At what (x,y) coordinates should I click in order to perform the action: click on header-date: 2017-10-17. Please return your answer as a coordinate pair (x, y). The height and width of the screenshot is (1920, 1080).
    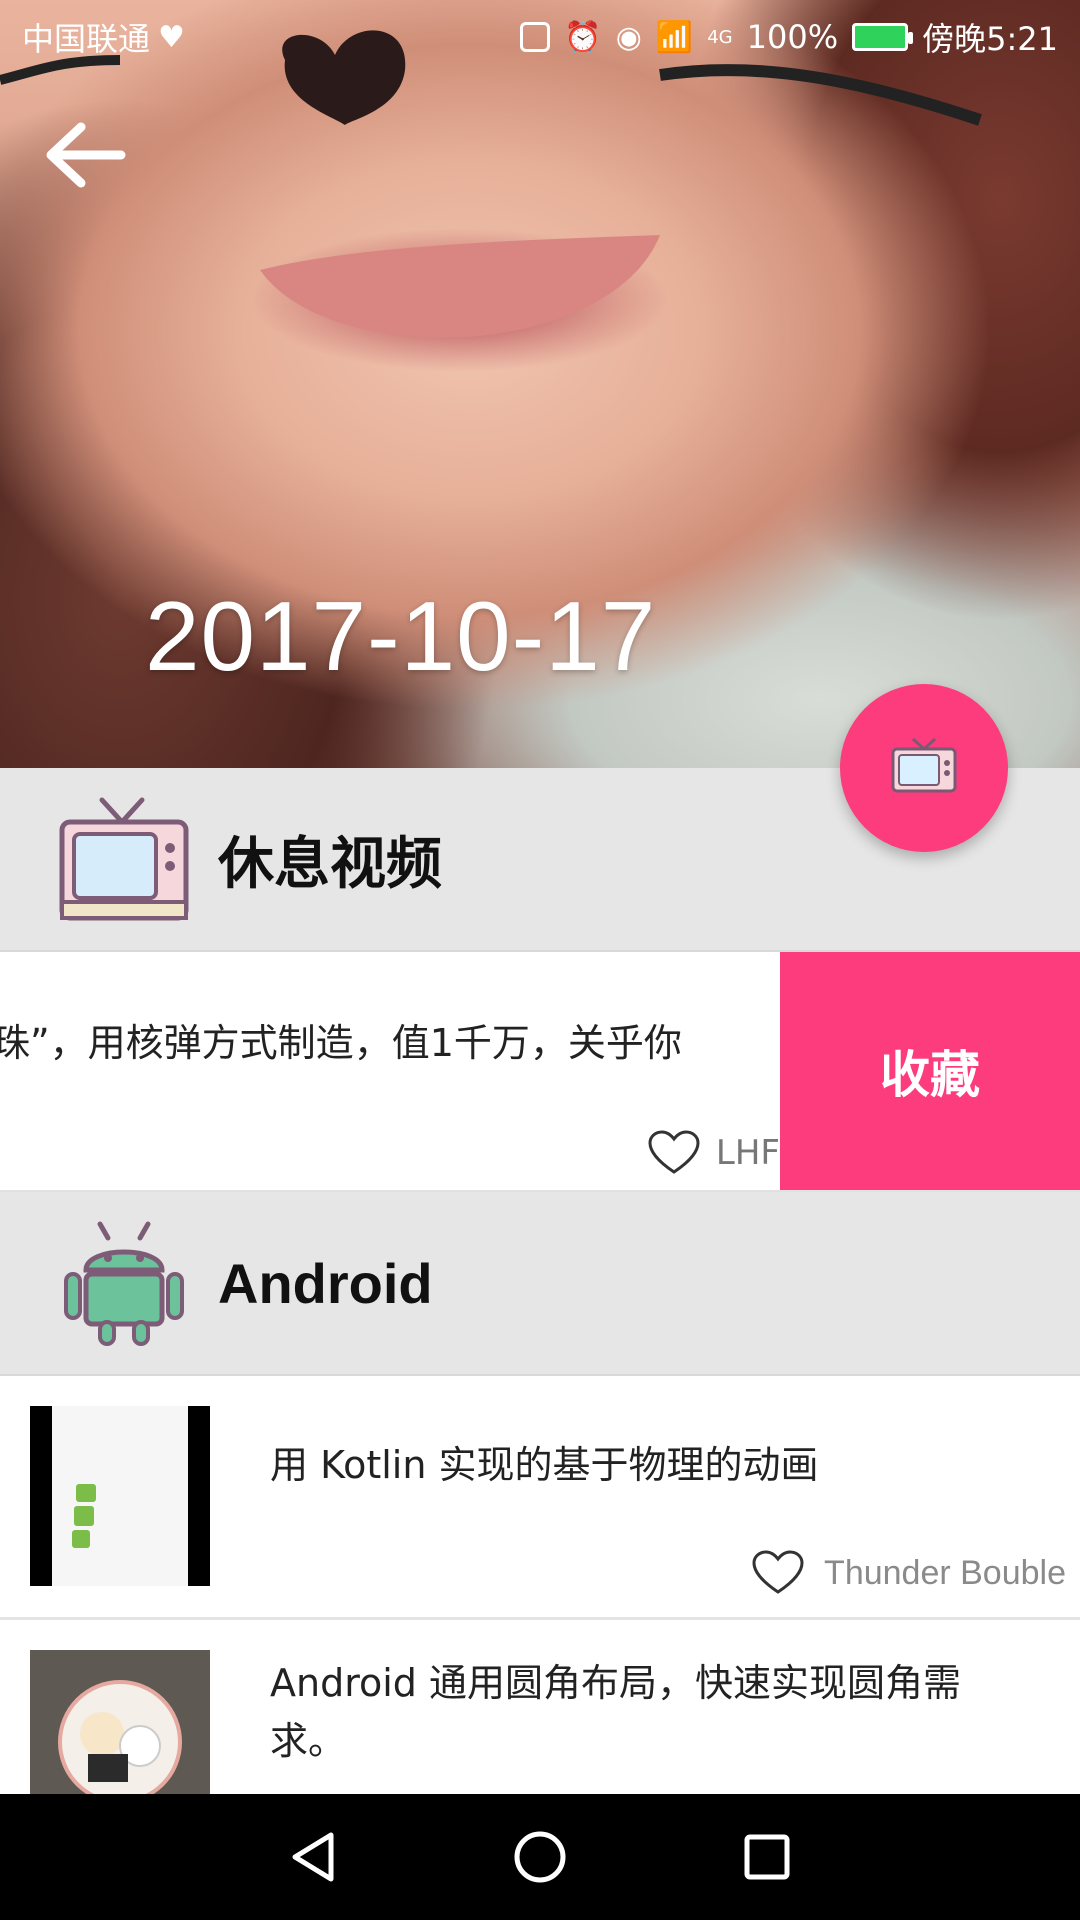
    Looking at the image, I should click on (401, 636).